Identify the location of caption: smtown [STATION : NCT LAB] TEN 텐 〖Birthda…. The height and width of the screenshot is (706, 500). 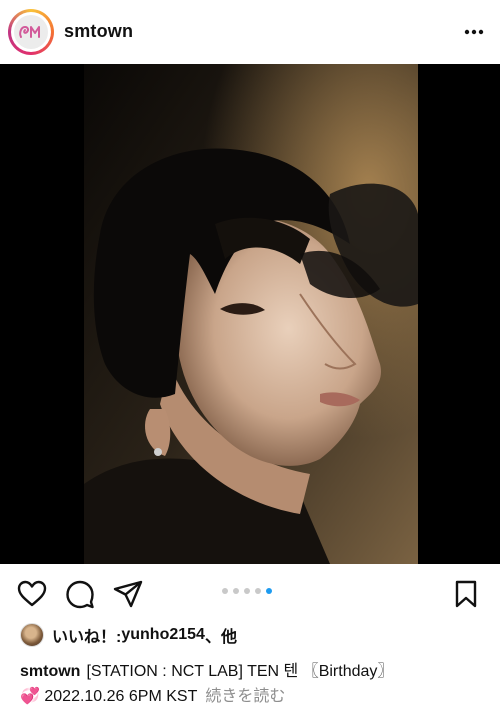
(255, 669).